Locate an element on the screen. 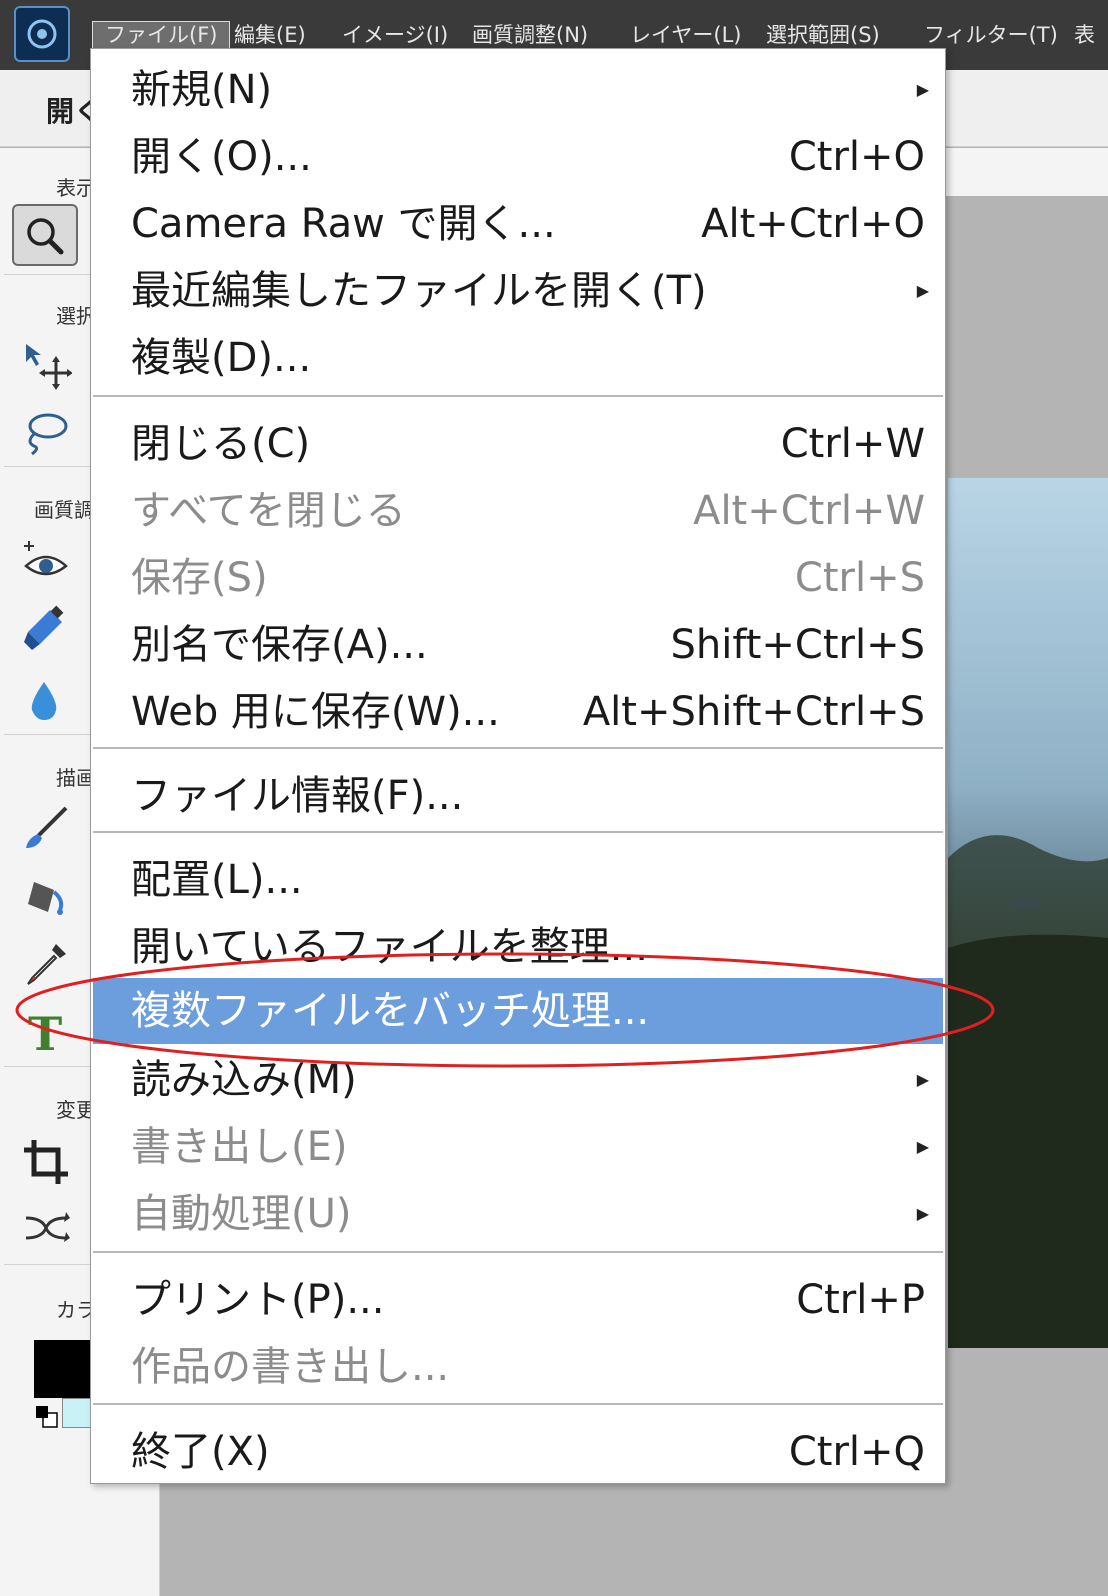  brush-retouch-tool-icon is located at coordinates (46, 630).